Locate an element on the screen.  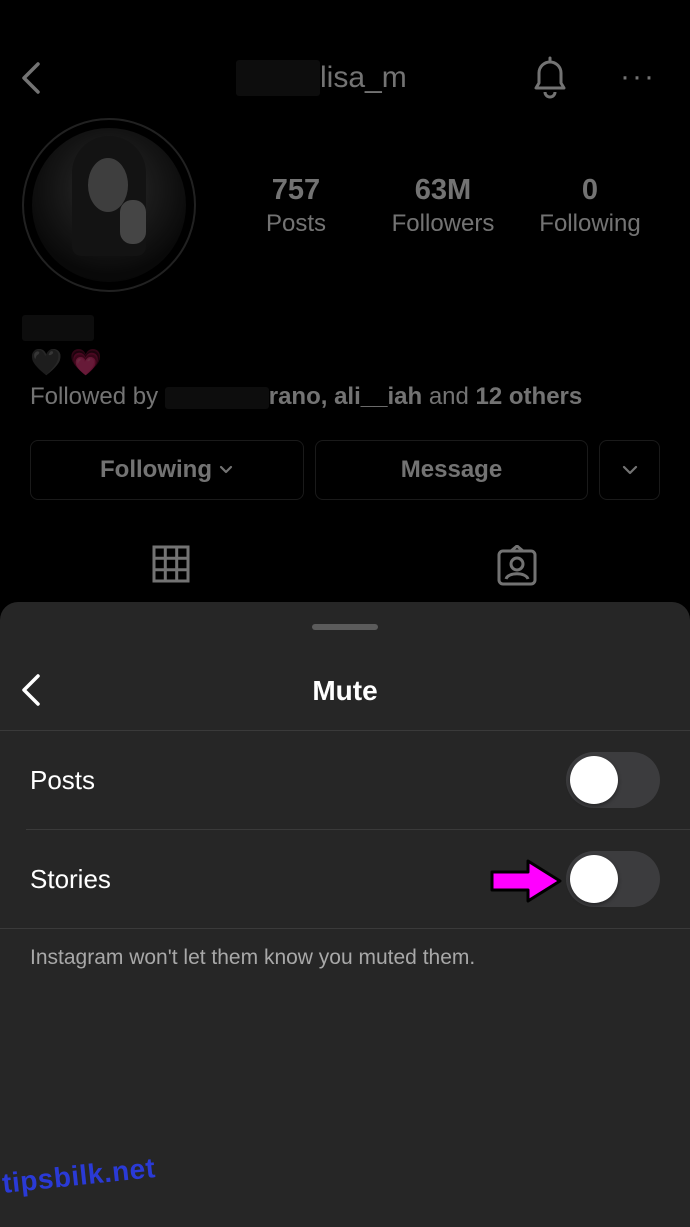
suggested-dropdown-button is located at coordinates (629, 470).